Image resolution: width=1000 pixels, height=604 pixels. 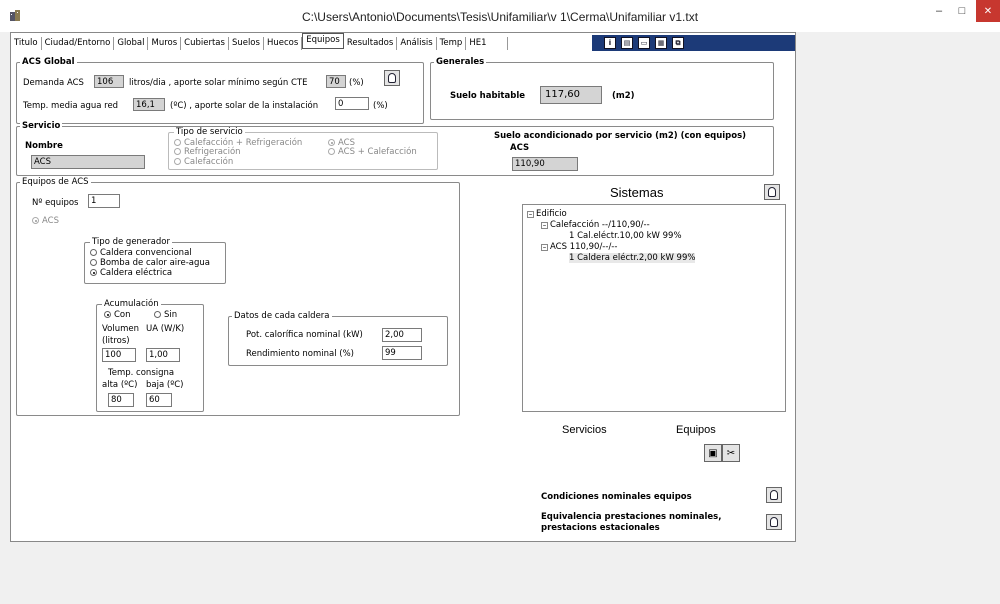 I want to click on toolbar: i ▤ ▭ ▦ ⧉, so click(x=693, y=43).